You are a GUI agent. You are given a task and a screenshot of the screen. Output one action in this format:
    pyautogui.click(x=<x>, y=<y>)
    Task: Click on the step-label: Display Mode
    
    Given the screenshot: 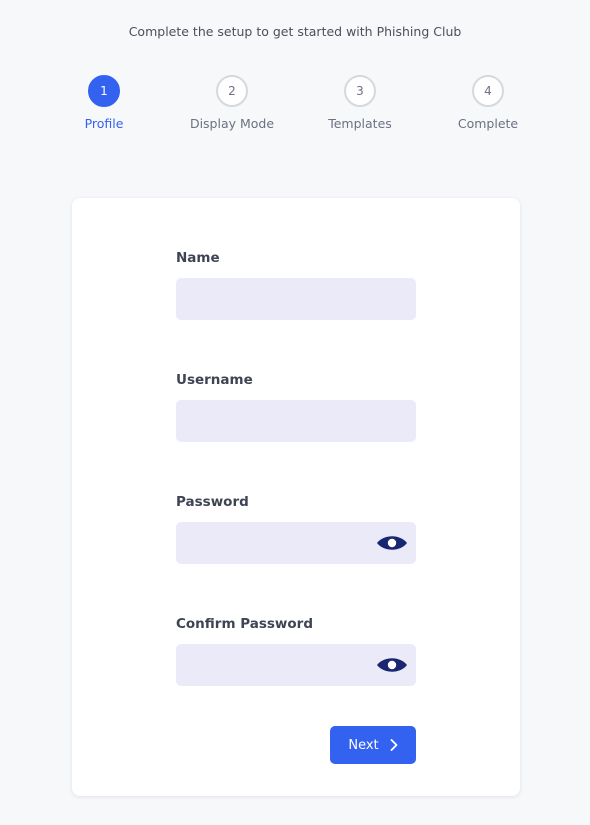 What is the action you would take?
    pyautogui.click(x=232, y=123)
    